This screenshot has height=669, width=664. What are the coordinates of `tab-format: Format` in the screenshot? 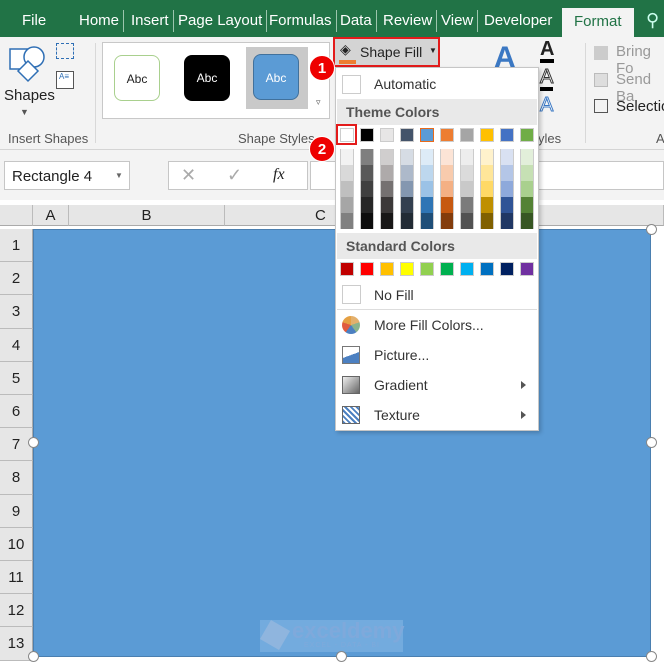 It's located at (598, 22).